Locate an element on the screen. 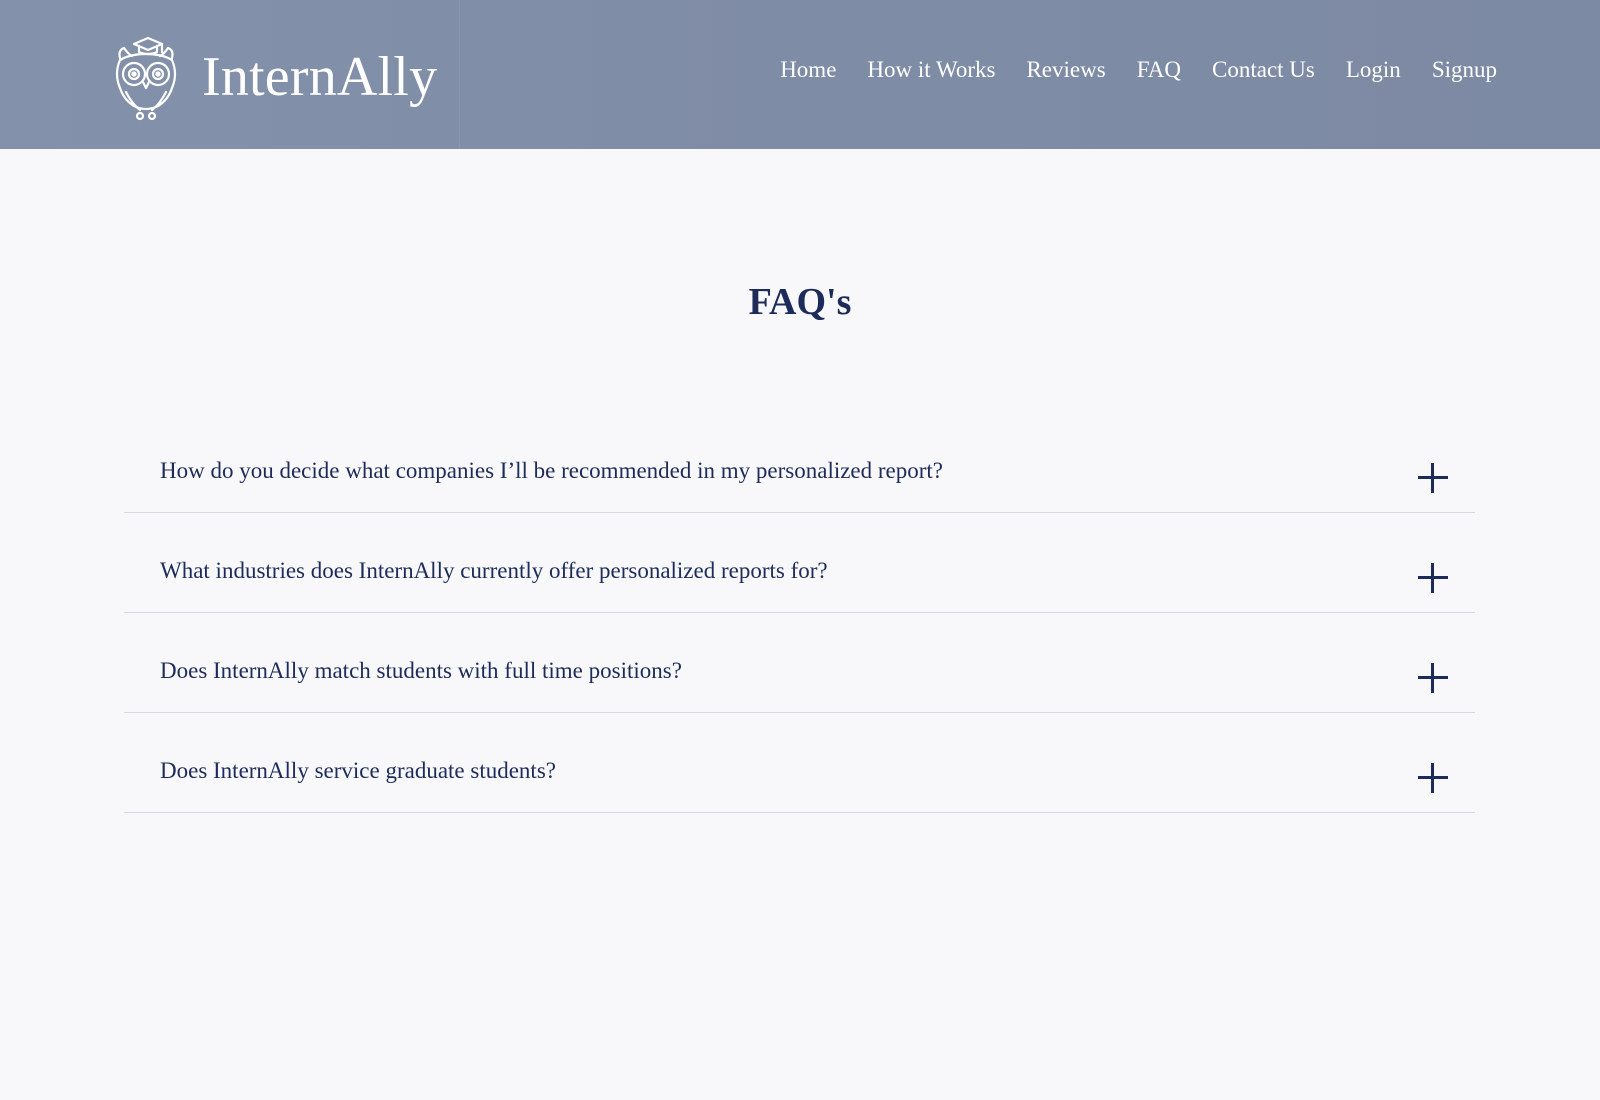  nav-link-how-it-works: How it Works is located at coordinates (931, 69).